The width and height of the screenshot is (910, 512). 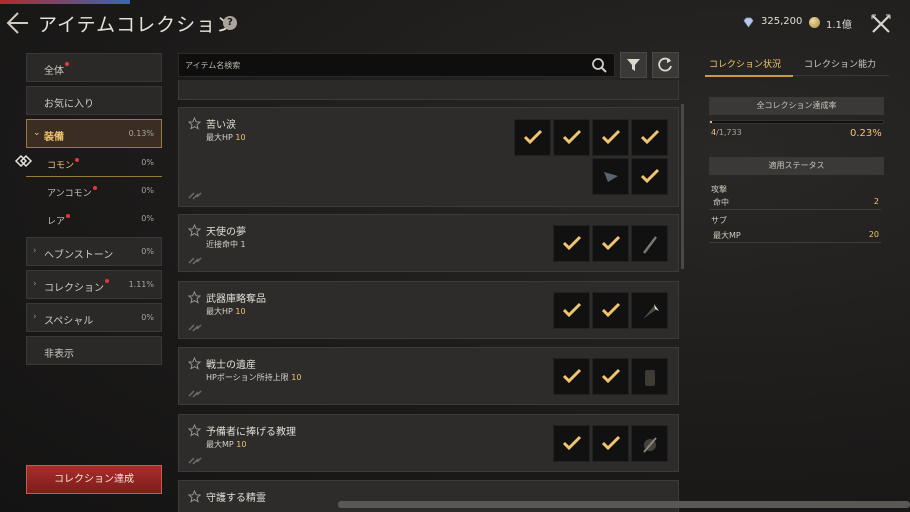 I want to click on collection-item: 戦士の遺産 HPポーション所持上限 10, so click(x=428, y=376).